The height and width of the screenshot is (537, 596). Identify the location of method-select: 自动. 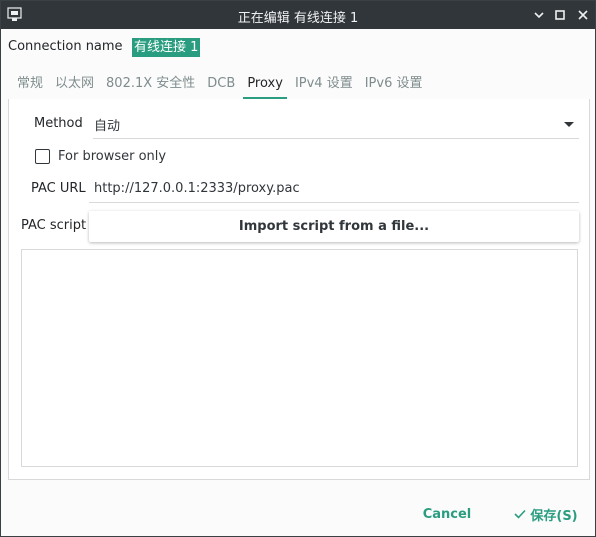
(336, 125).